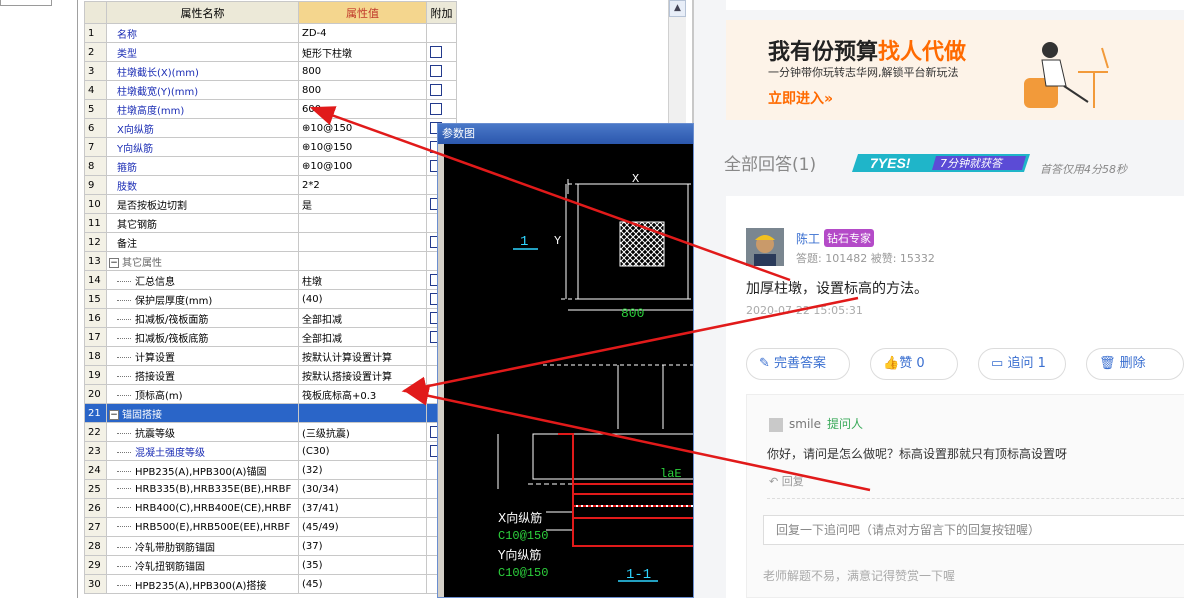  Describe the element at coordinates (202, 565) in the screenshot. I see `property-name: 冷轧扭钢筋锚固` at that location.